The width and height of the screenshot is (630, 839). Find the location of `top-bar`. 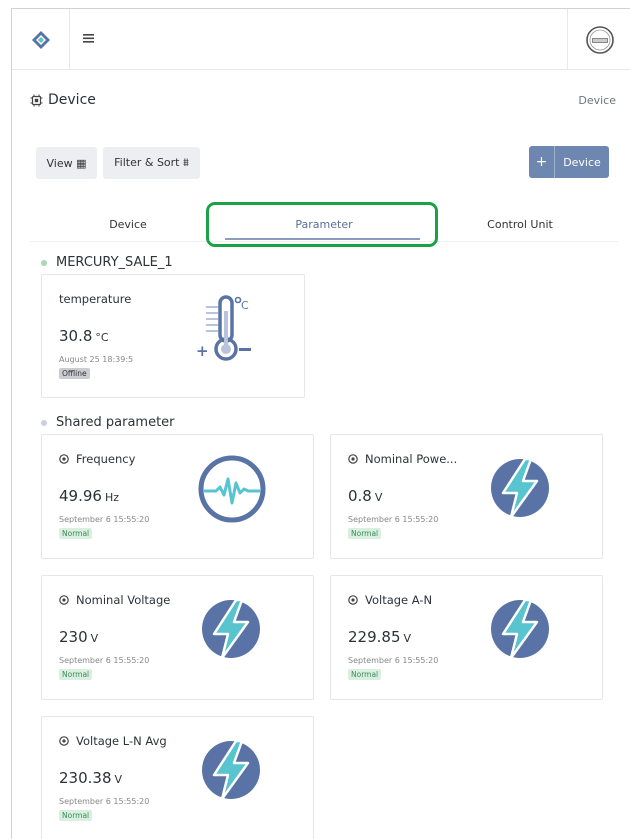

top-bar is located at coordinates (321, 39).